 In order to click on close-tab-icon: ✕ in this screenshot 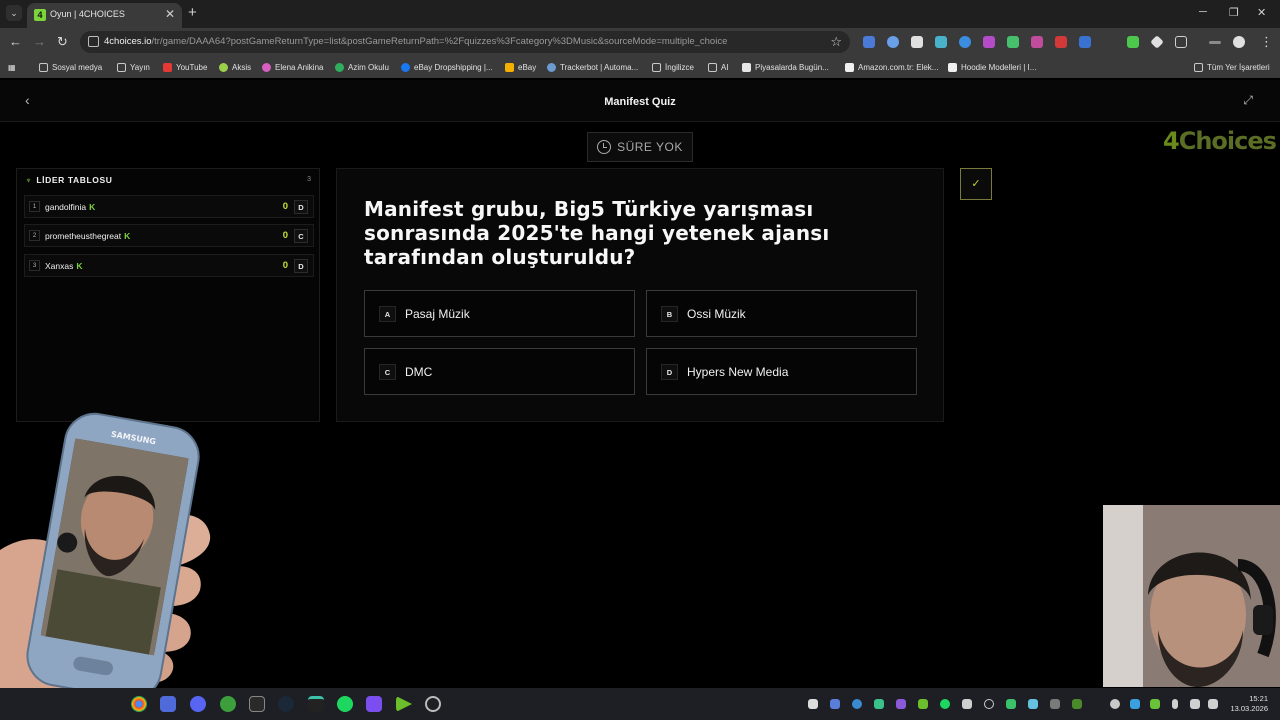, I will do `click(170, 14)`.